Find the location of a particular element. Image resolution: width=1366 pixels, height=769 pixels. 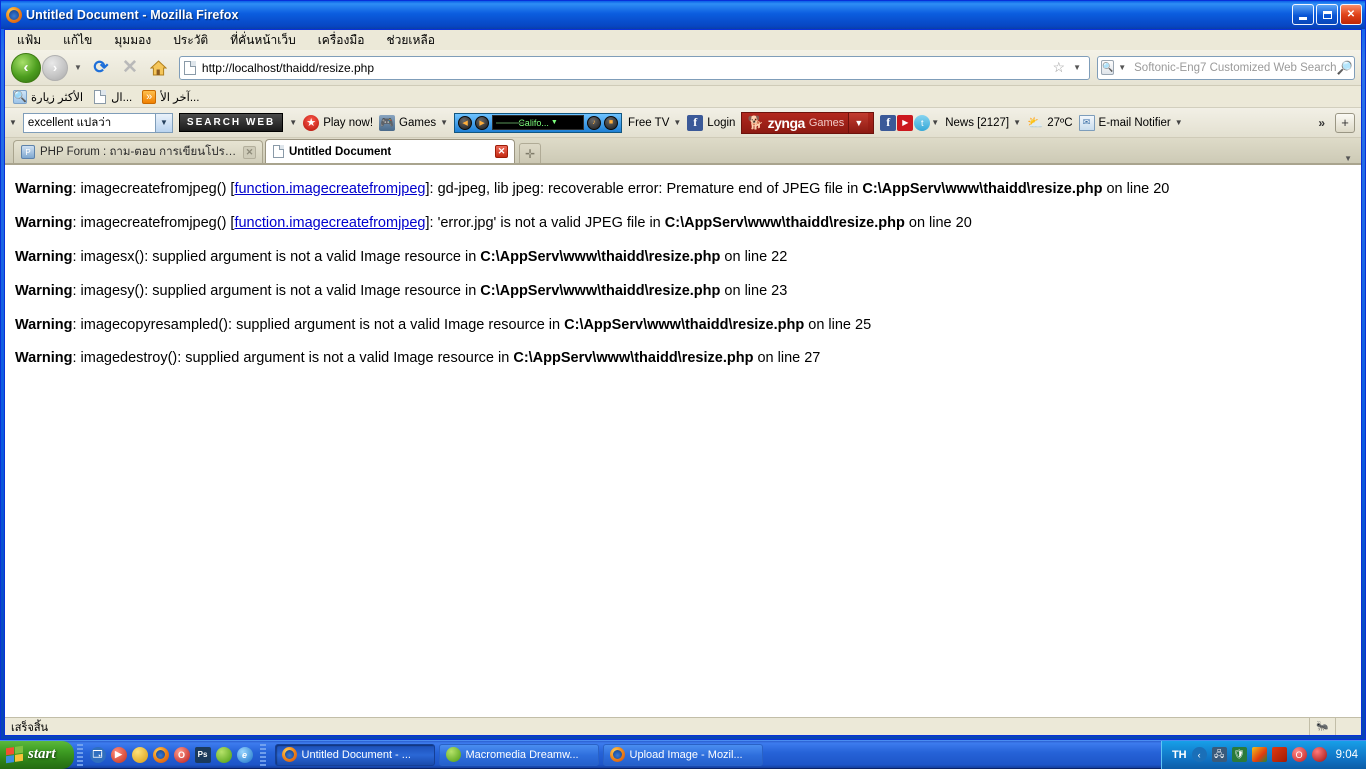

radio-player-widget: ◀ ▶ Califo... ▼ ♪ ■ is located at coordinates (538, 123).